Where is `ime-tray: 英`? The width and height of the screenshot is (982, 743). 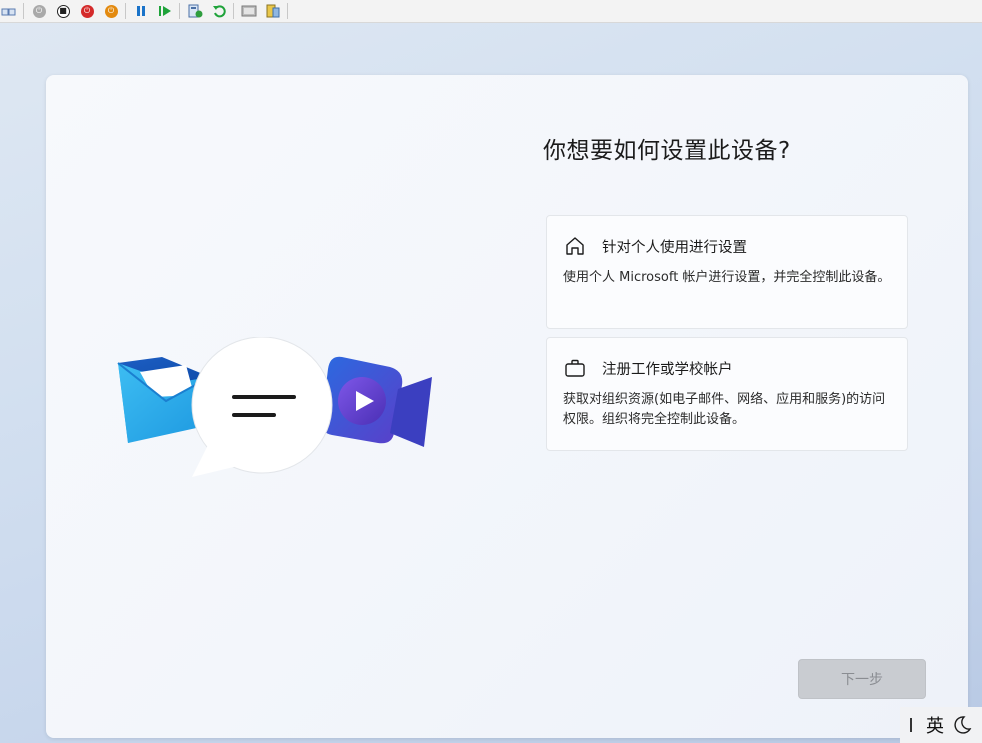 ime-tray: 英 is located at coordinates (941, 725).